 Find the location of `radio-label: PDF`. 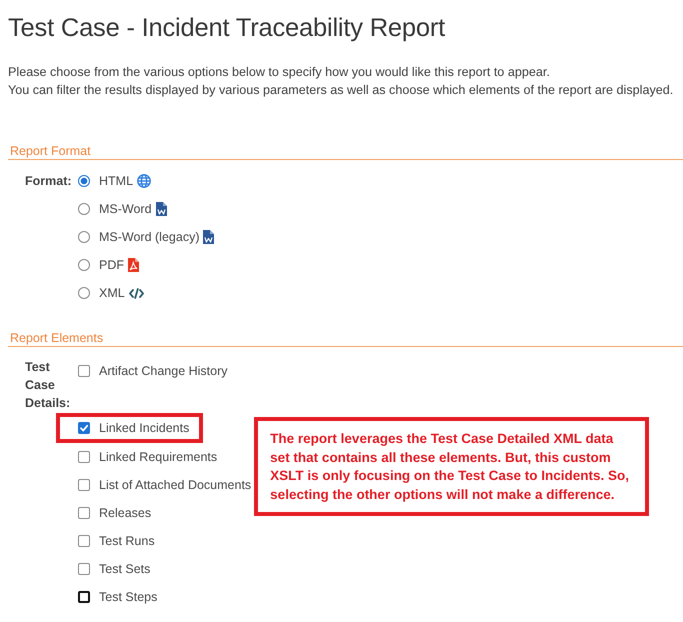

radio-label: PDF is located at coordinates (111, 265).